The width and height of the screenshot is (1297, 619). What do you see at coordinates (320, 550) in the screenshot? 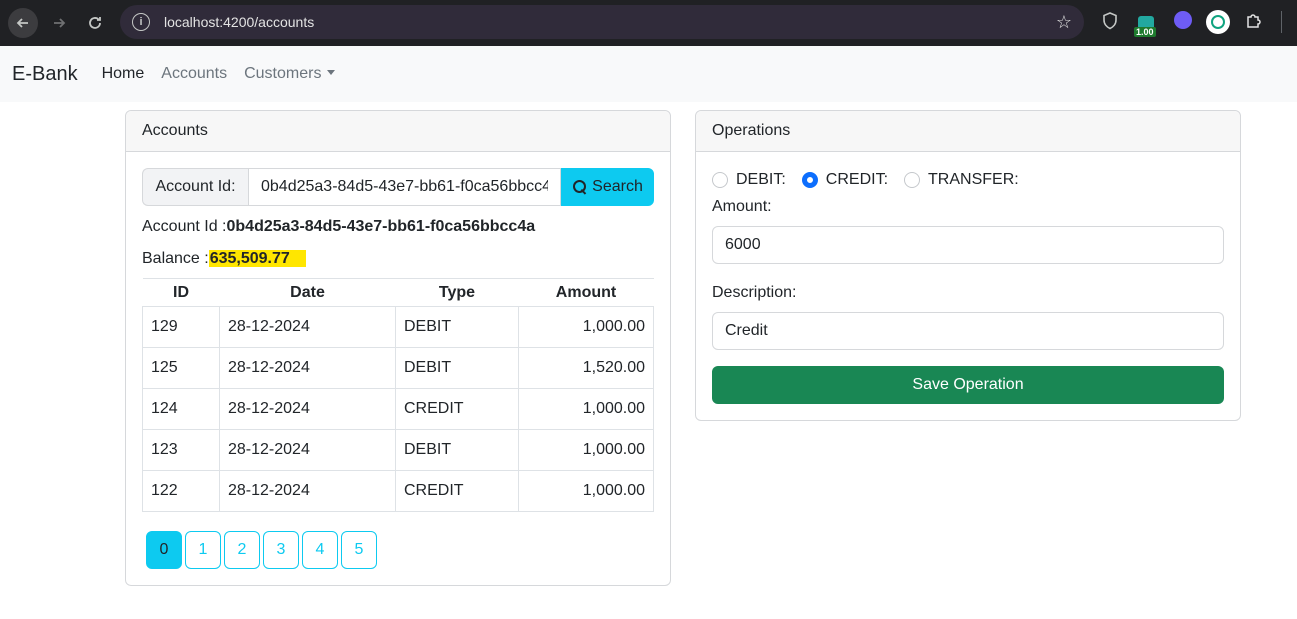
I see `page-button-4: 4` at bounding box center [320, 550].